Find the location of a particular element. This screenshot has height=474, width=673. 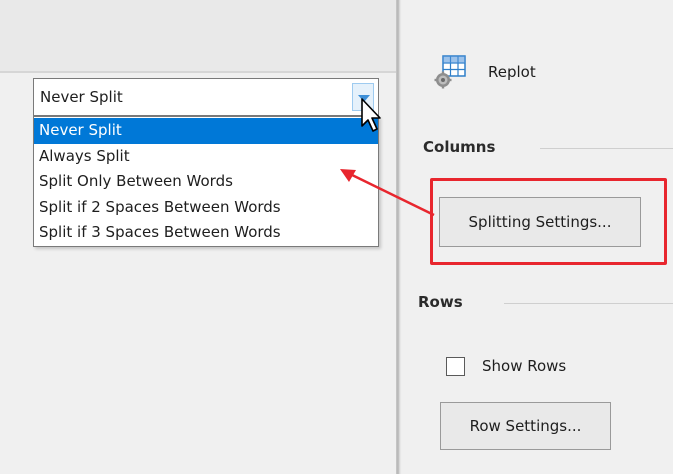

dropdown-option-split-3-spaces: Split if 3 Spaces Between Words is located at coordinates (206, 233).